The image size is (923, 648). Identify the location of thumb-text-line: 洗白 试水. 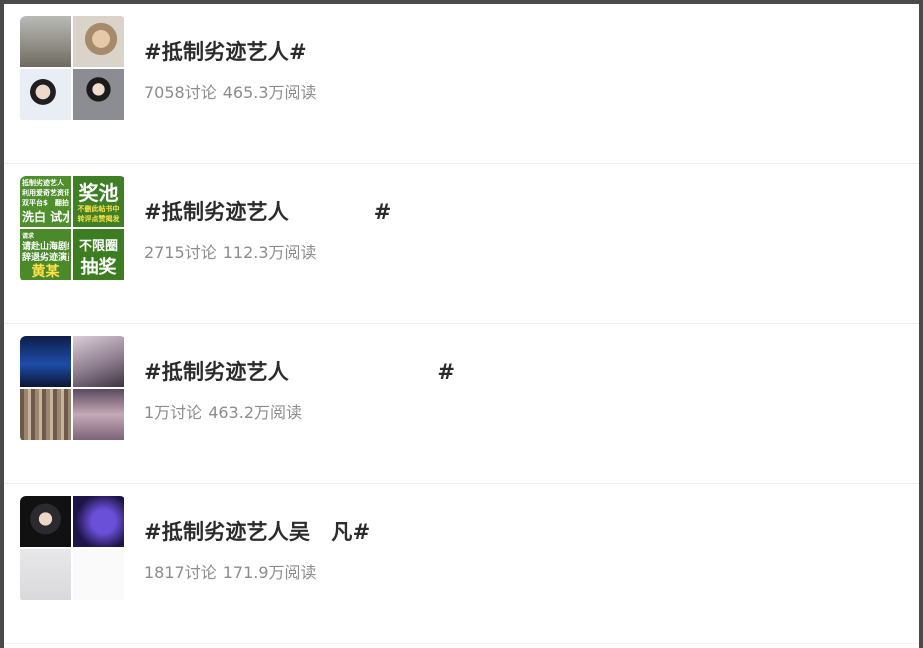
(45, 217).